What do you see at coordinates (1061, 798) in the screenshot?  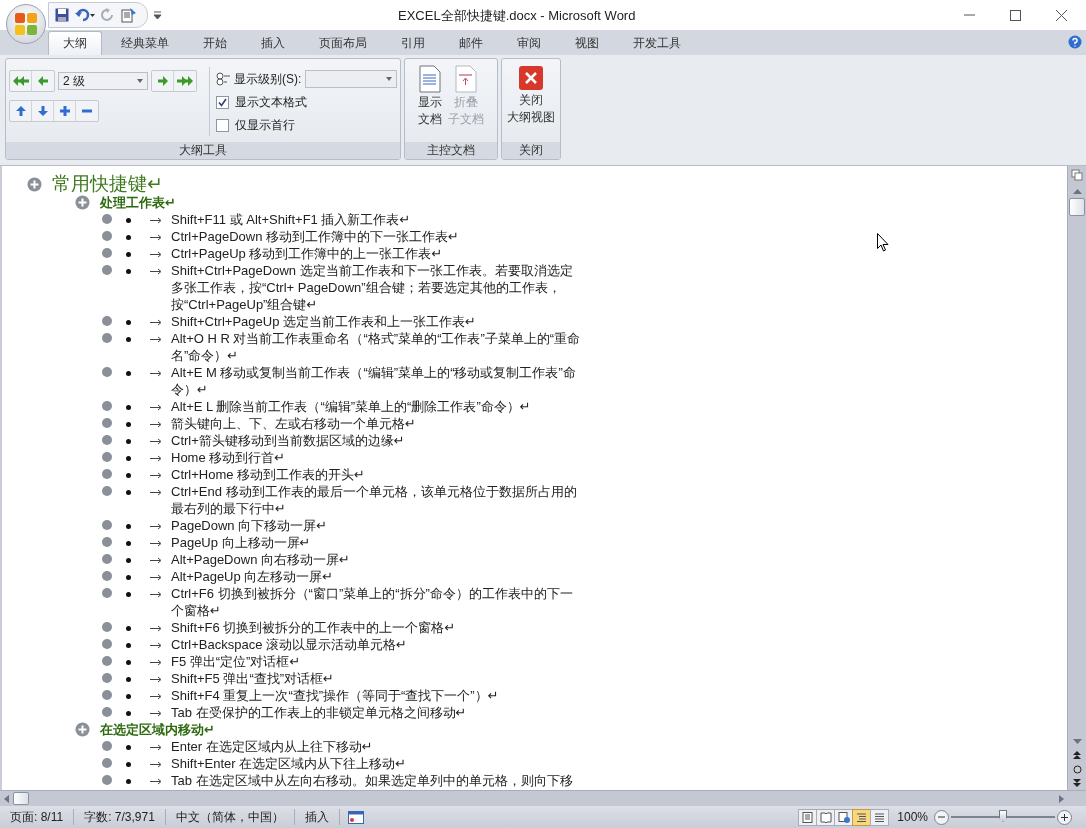 I see `scroll-right-icon` at bounding box center [1061, 798].